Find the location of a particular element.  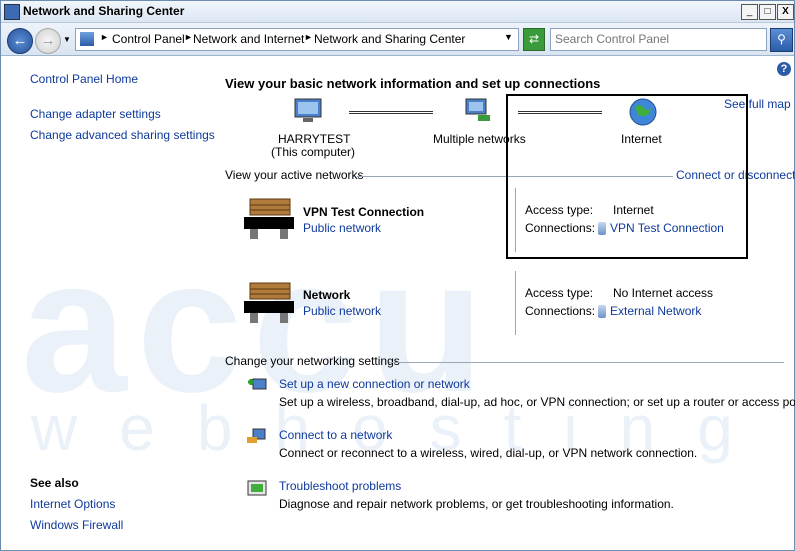

connection-link: External Network is located at coordinates (655, 311).